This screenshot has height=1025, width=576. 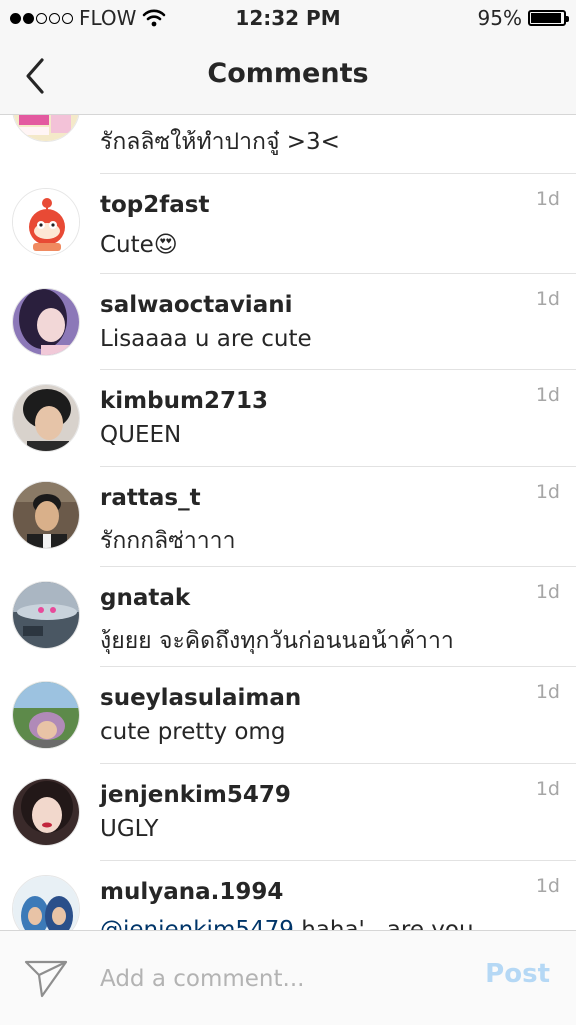 I want to click on comment-username: rattas_t, so click(x=150, y=498).